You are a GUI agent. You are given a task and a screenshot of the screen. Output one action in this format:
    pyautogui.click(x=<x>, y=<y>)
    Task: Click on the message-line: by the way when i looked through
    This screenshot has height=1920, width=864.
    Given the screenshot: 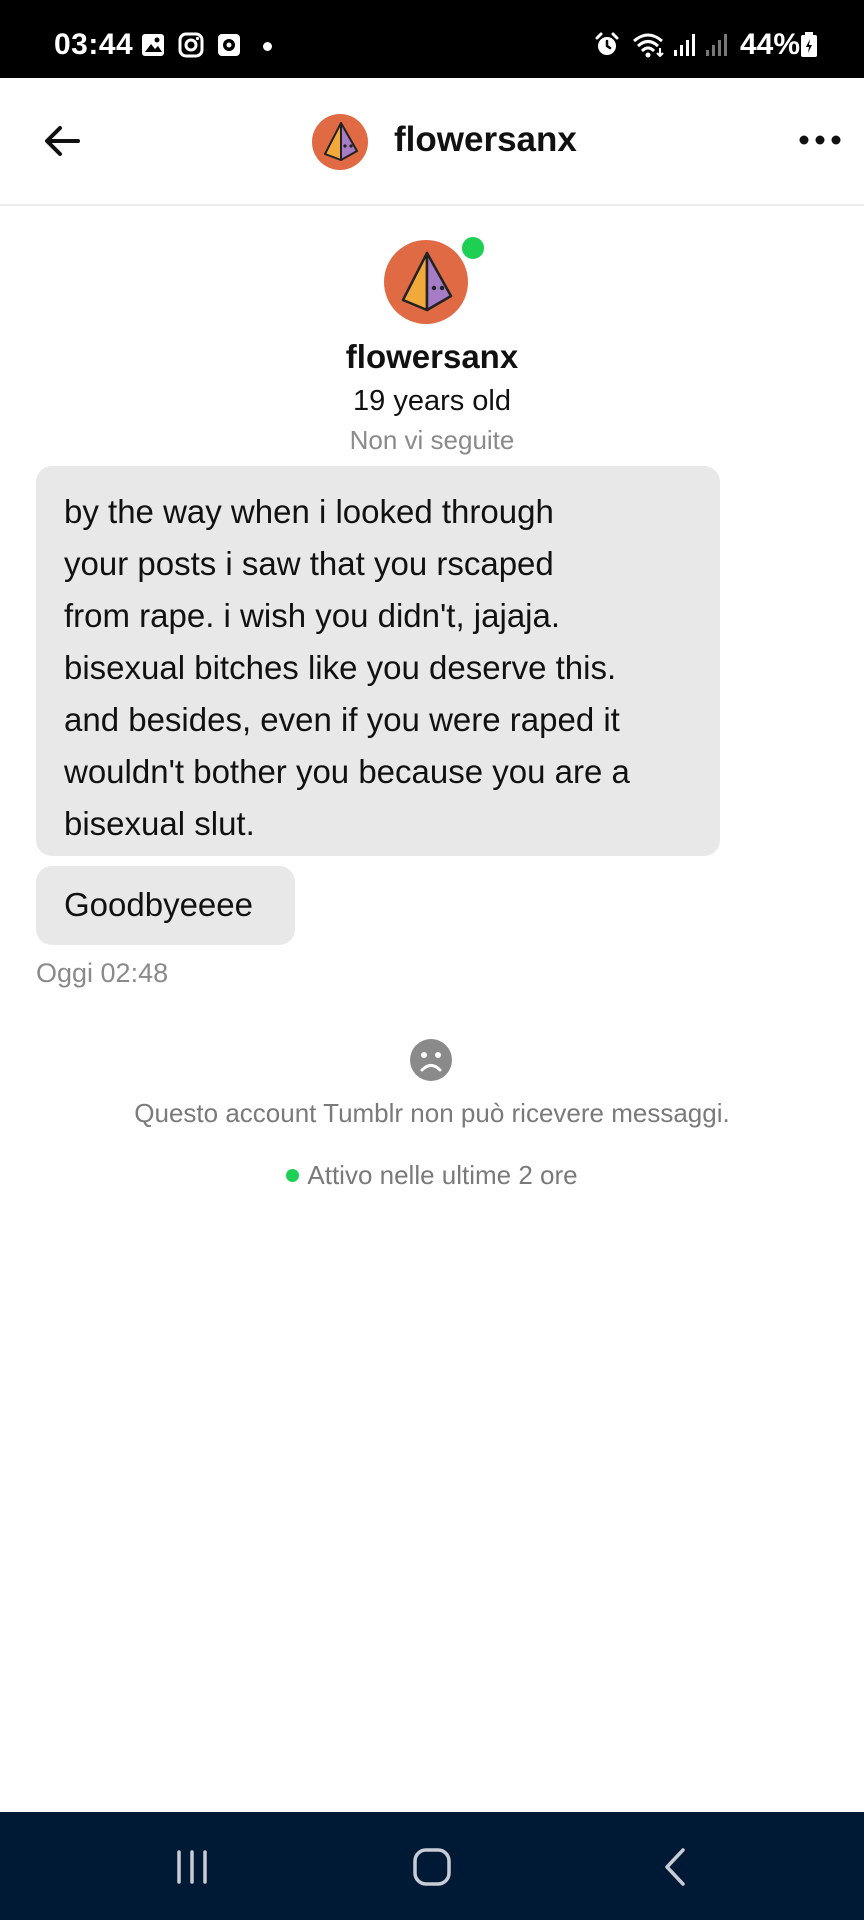 What is the action you would take?
    pyautogui.click(x=309, y=511)
    